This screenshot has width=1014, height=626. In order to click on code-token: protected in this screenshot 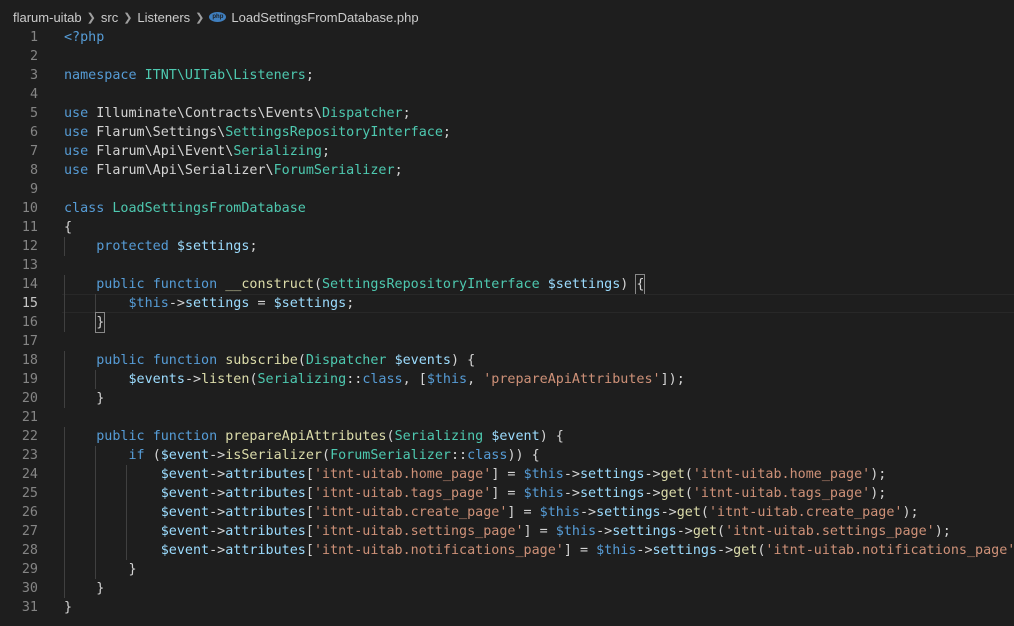, I will do `click(136, 246)`.